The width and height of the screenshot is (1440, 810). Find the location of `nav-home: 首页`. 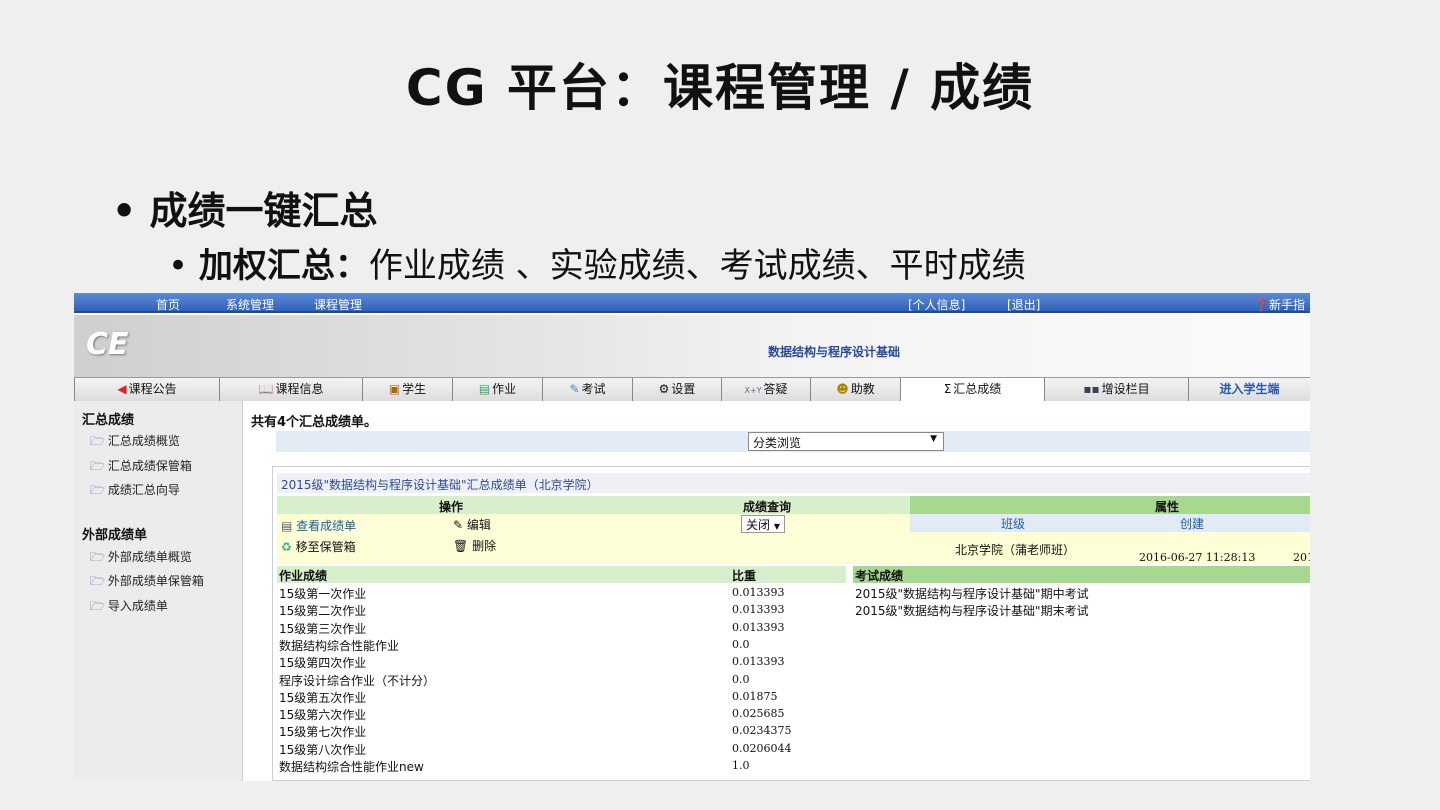

nav-home: 首页 is located at coordinates (168, 304).